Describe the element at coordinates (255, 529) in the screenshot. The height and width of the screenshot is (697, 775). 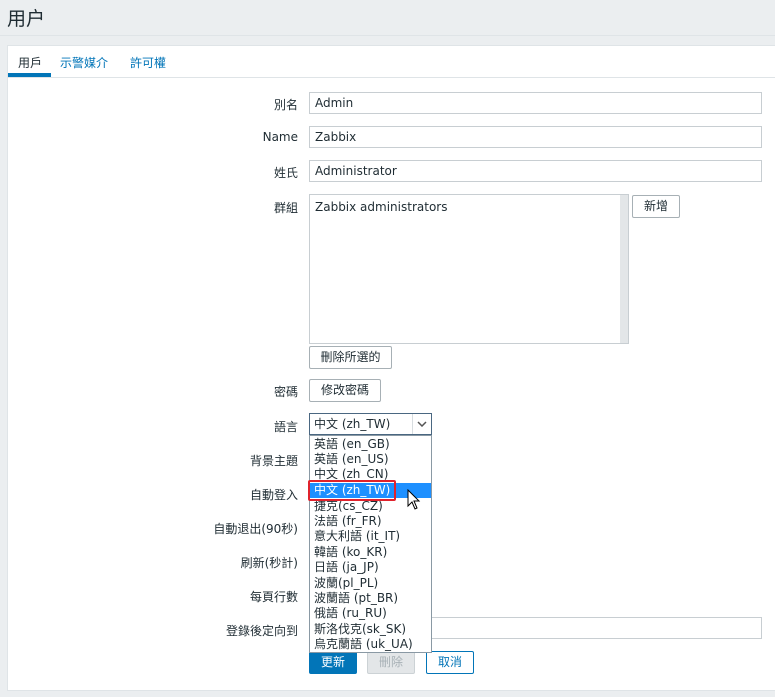
I see `autologout-label: 自動退出(90秒)` at that location.